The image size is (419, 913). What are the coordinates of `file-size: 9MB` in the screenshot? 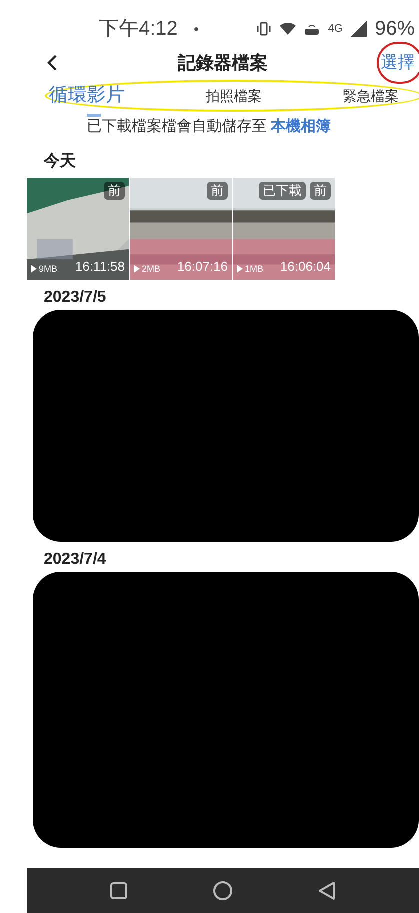 It's located at (48, 269).